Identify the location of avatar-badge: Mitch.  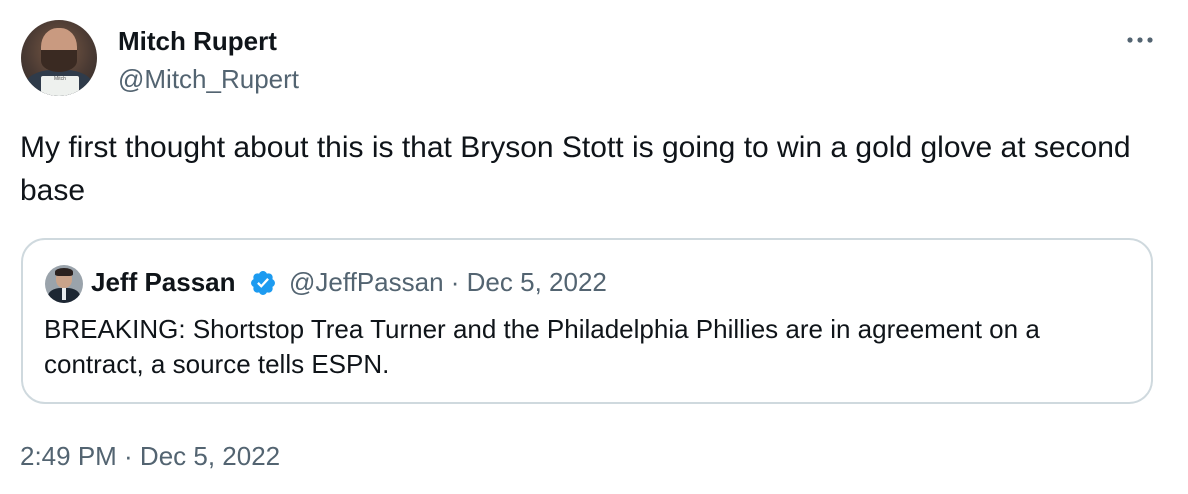
(60, 86).